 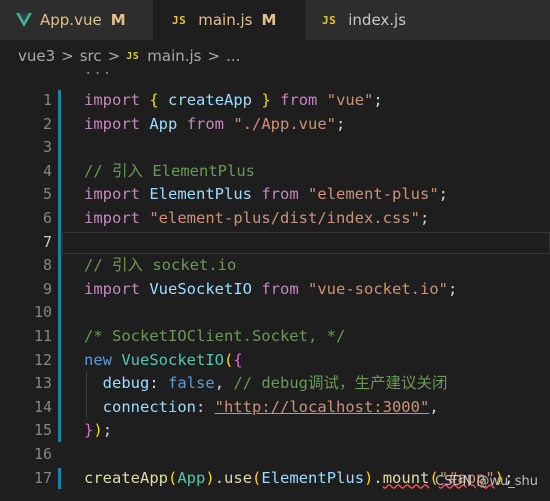 What do you see at coordinates (284, 218) in the screenshot?
I see `code-token: "element-plus/dist/index.css"` at bounding box center [284, 218].